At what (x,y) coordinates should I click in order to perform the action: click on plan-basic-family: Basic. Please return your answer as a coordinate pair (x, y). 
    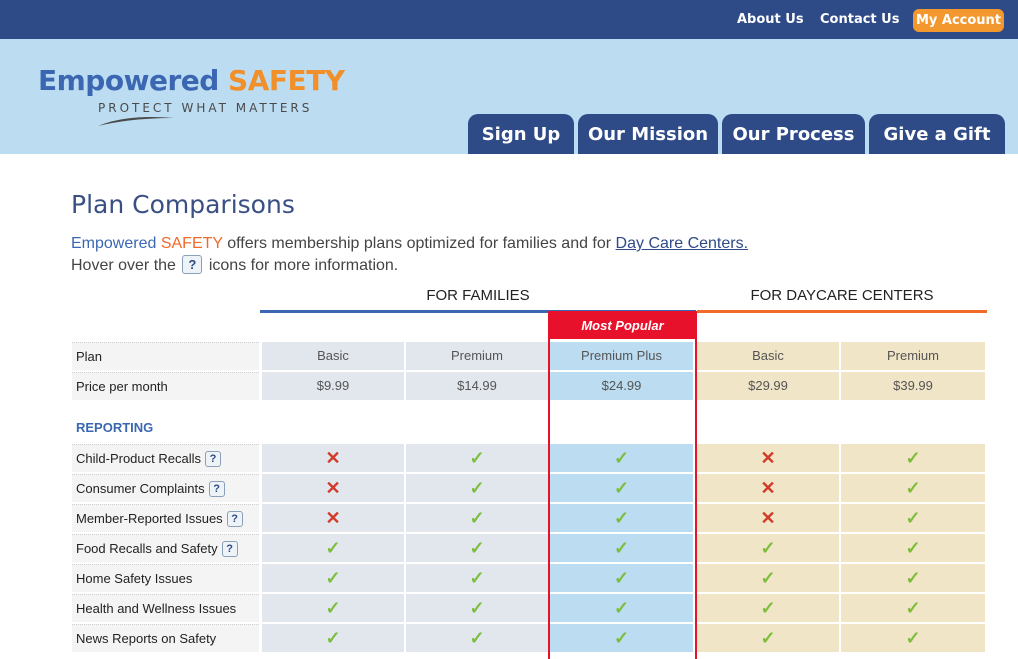
    Looking at the image, I should click on (333, 356).